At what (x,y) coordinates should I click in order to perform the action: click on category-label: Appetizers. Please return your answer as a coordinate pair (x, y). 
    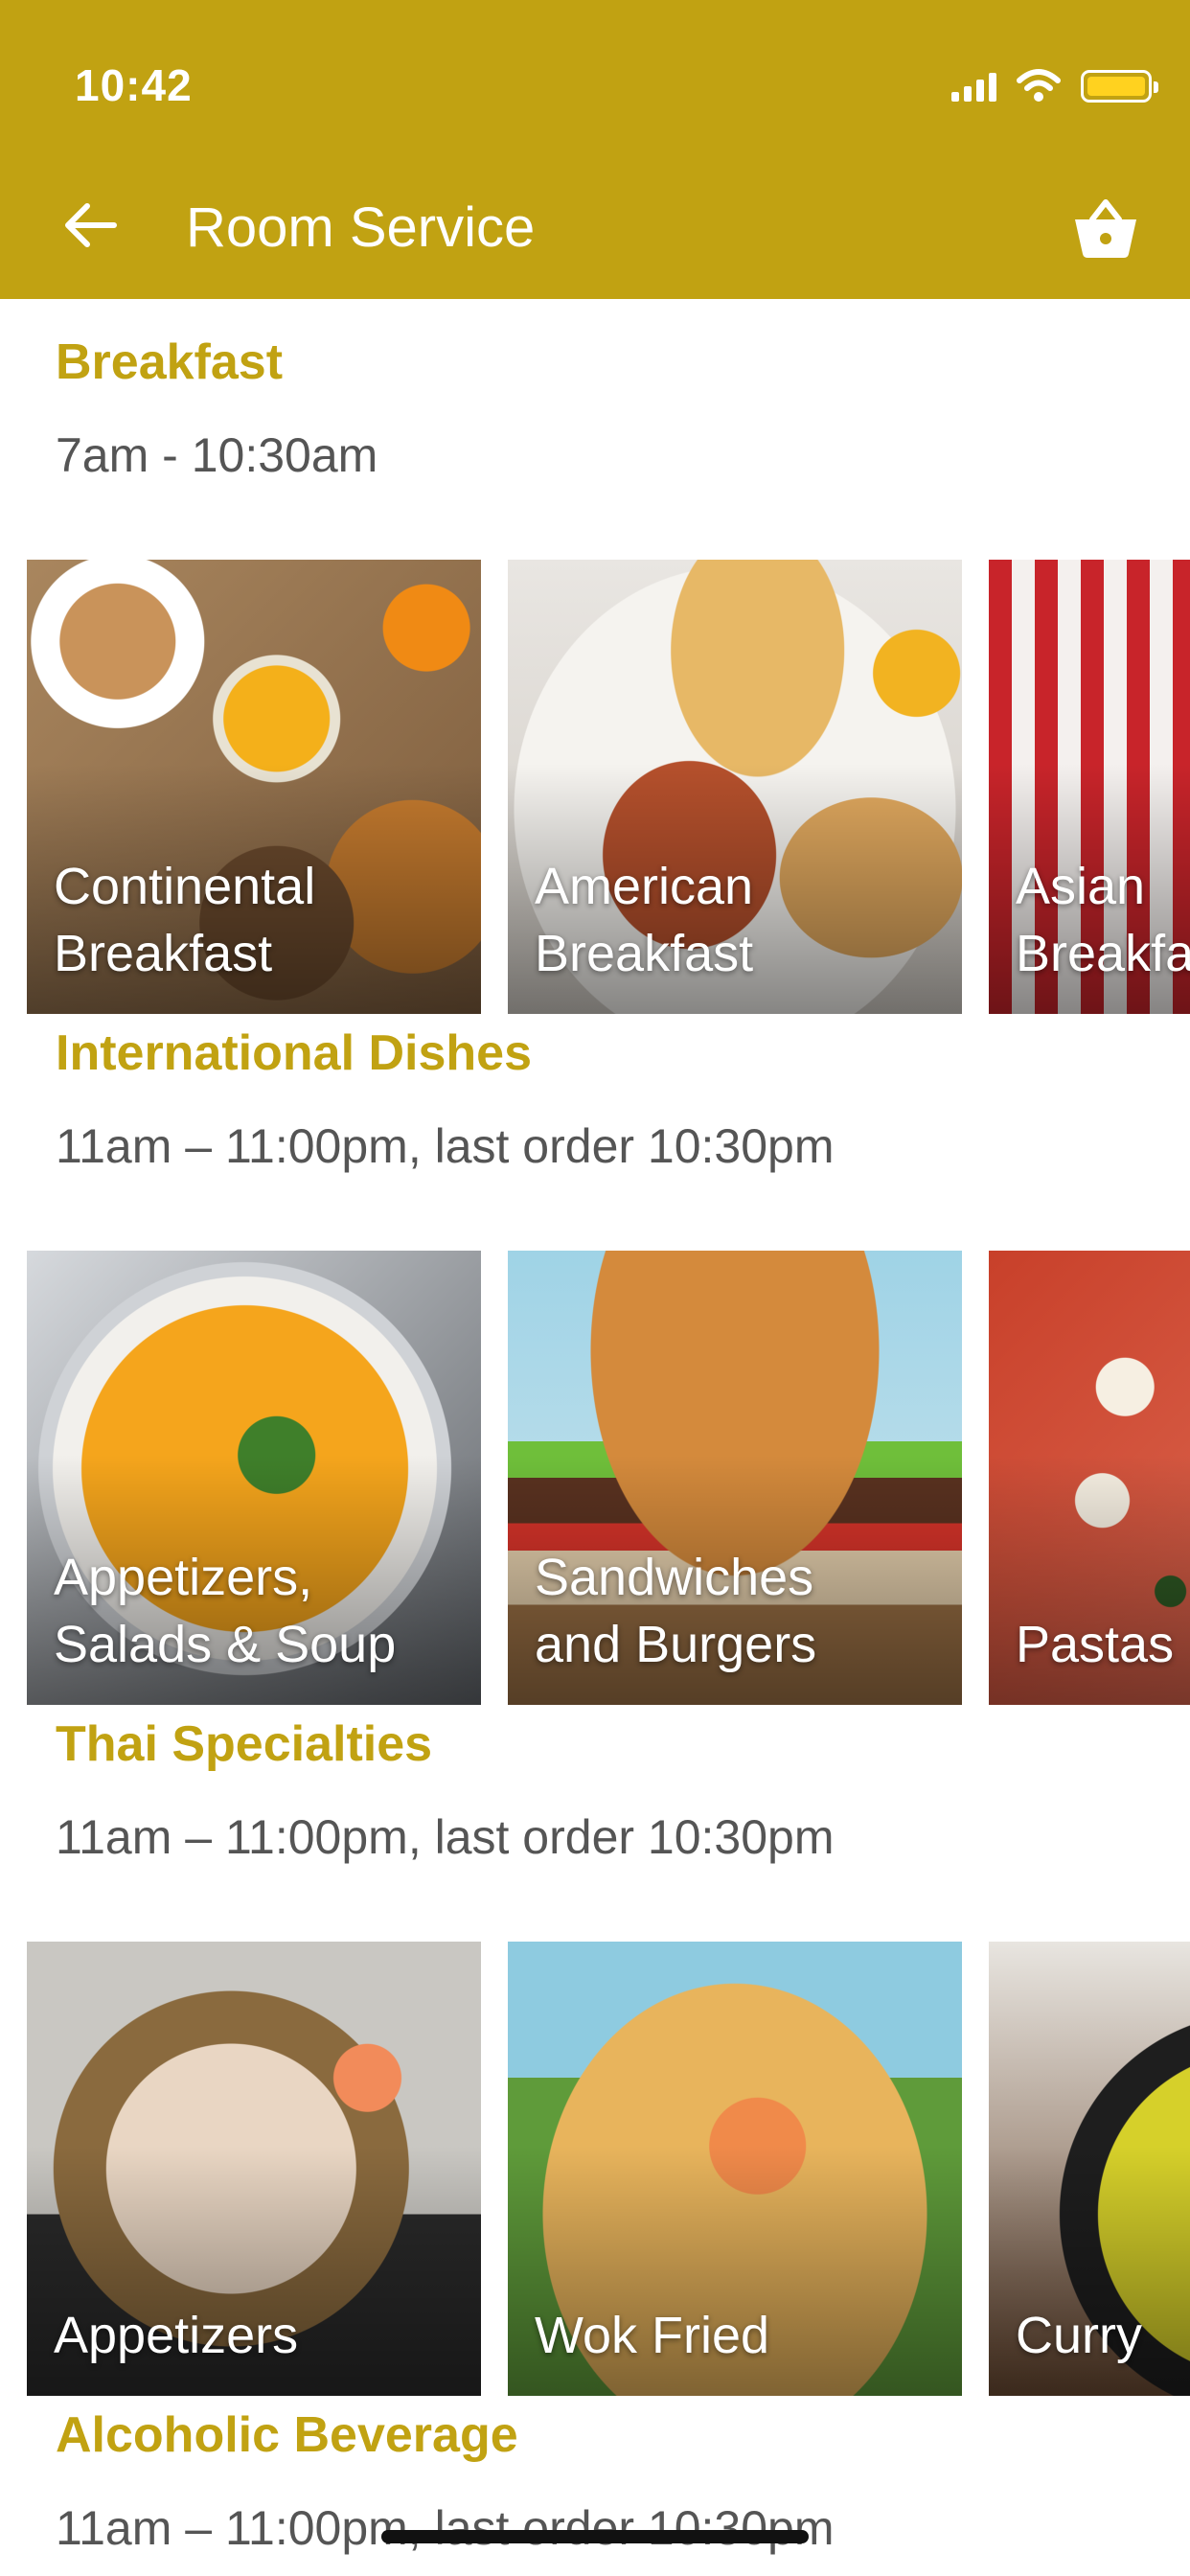
    Looking at the image, I should click on (177, 2335).